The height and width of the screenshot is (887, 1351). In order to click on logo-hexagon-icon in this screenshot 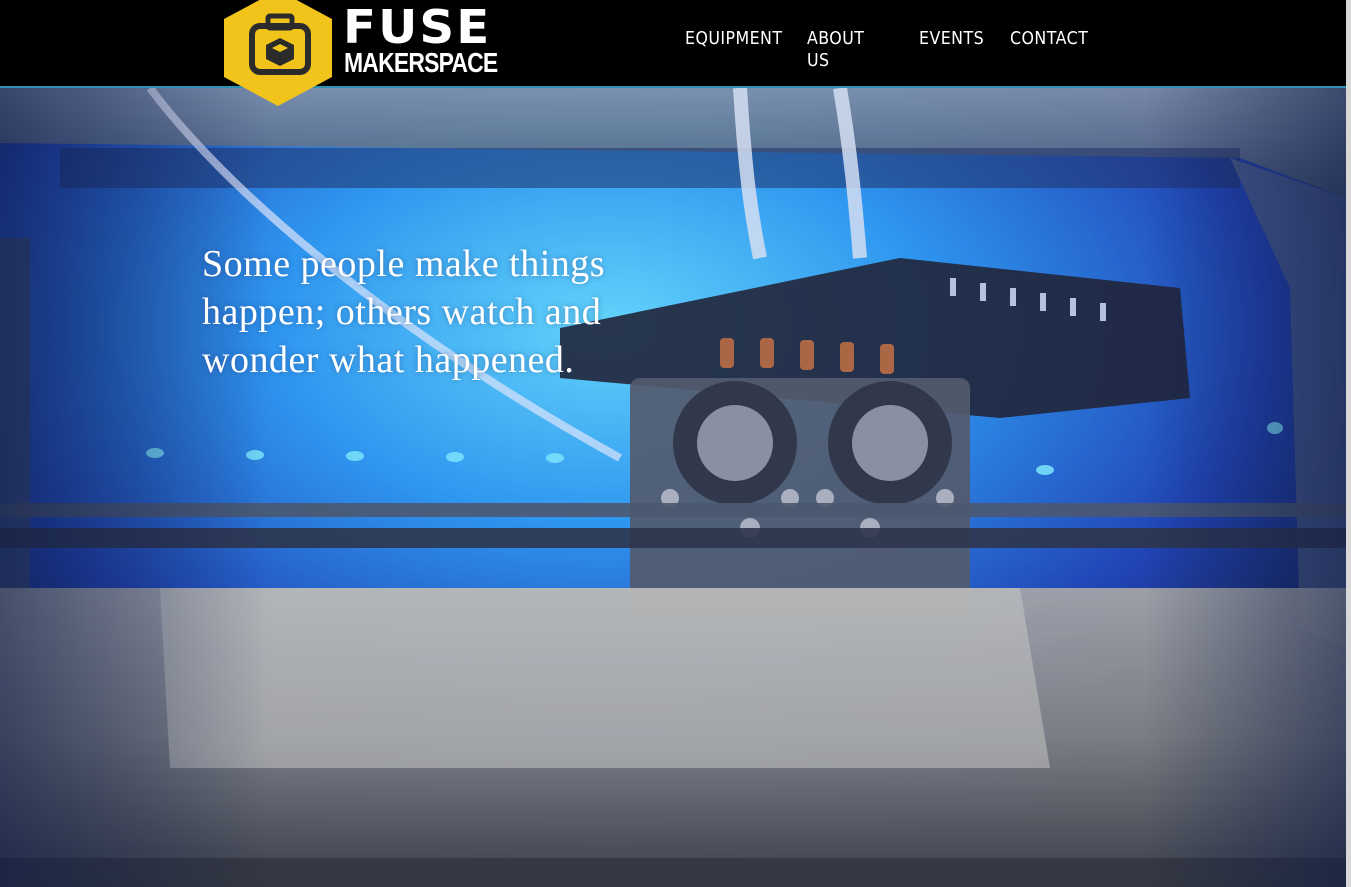, I will do `click(278, 53)`.